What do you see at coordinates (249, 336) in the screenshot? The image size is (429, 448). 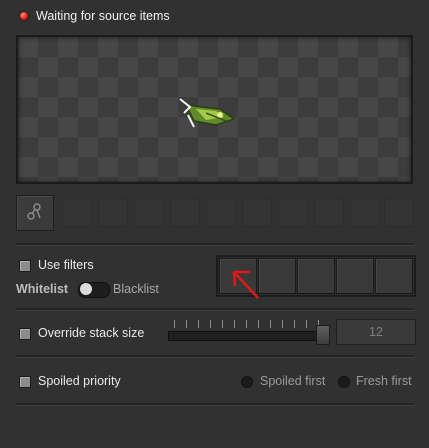 I see `stack-size-slider` at bounding box center [249, 336].